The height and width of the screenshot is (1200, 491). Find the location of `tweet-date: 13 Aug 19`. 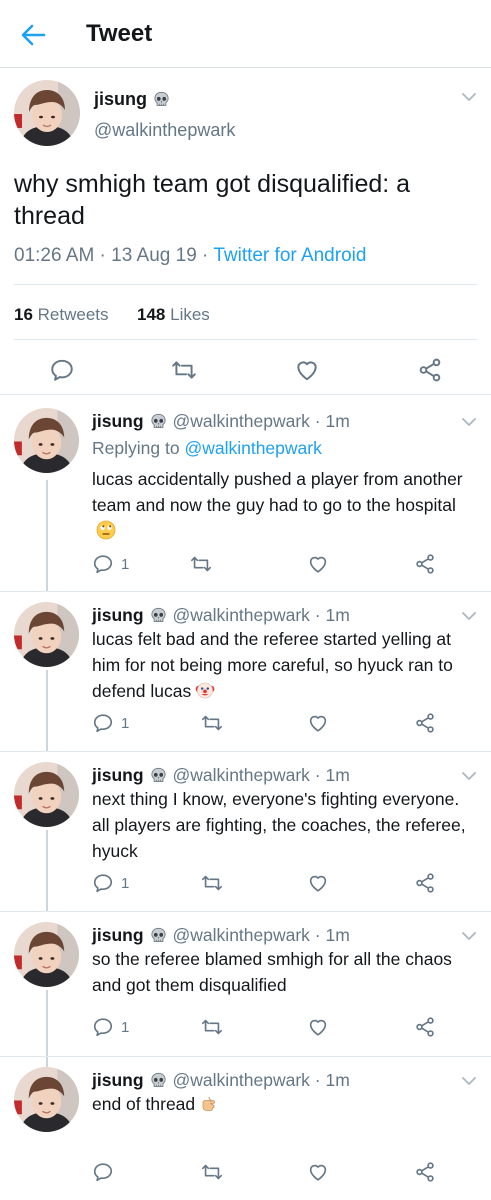

tweet-date: 13 Aug 19 is located at coordinates (154, 255).